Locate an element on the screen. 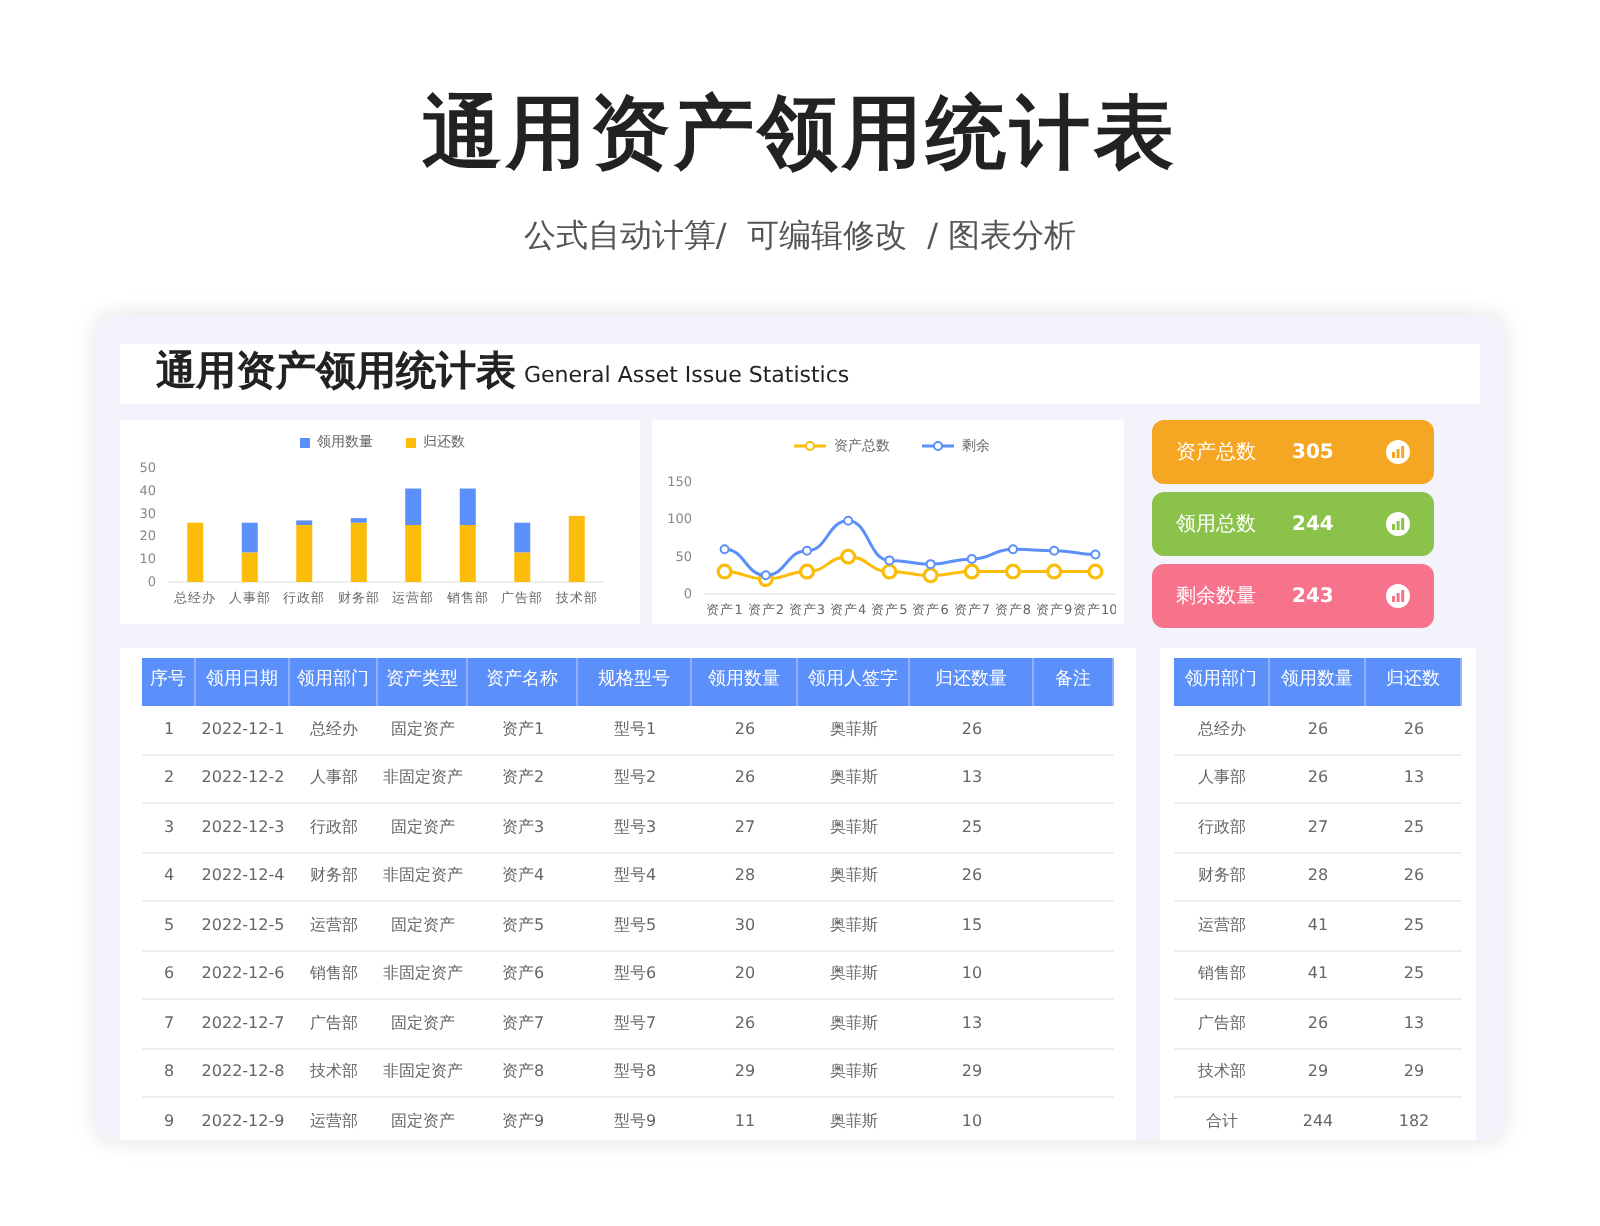  table-cell-text: 7 is located at coordinates (169, 1023).